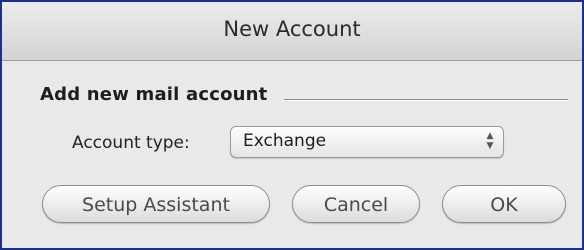  I want to click on account-type-popup: Exchange ▲ ▼, so click(367, 142).